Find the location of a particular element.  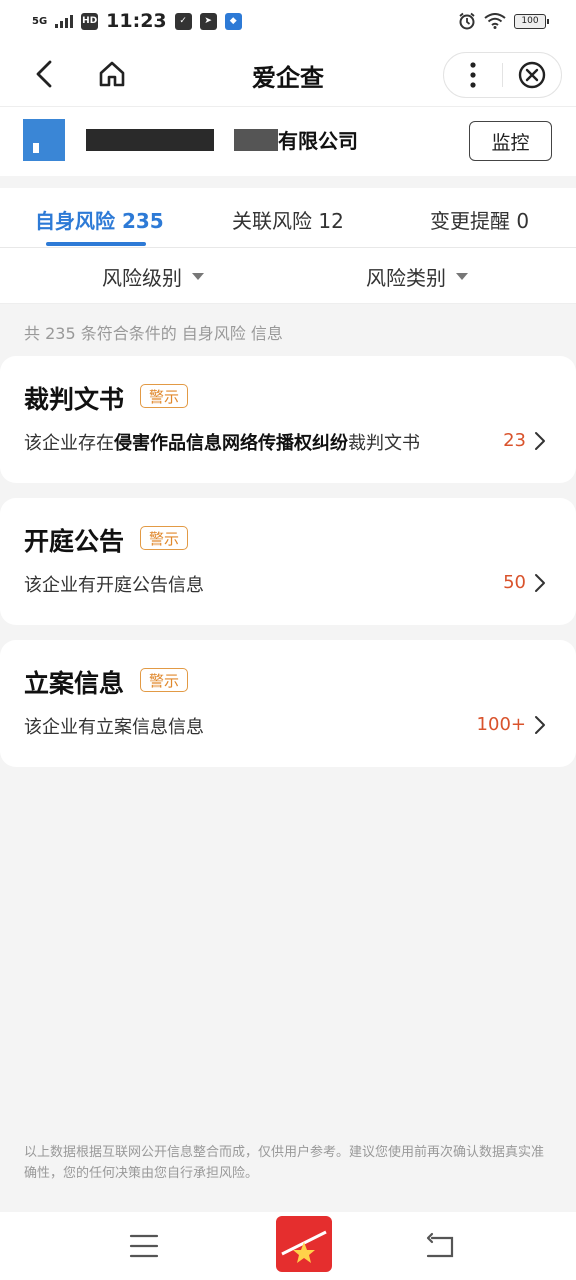

record-count: 50 is located at coordinates (514, 582).